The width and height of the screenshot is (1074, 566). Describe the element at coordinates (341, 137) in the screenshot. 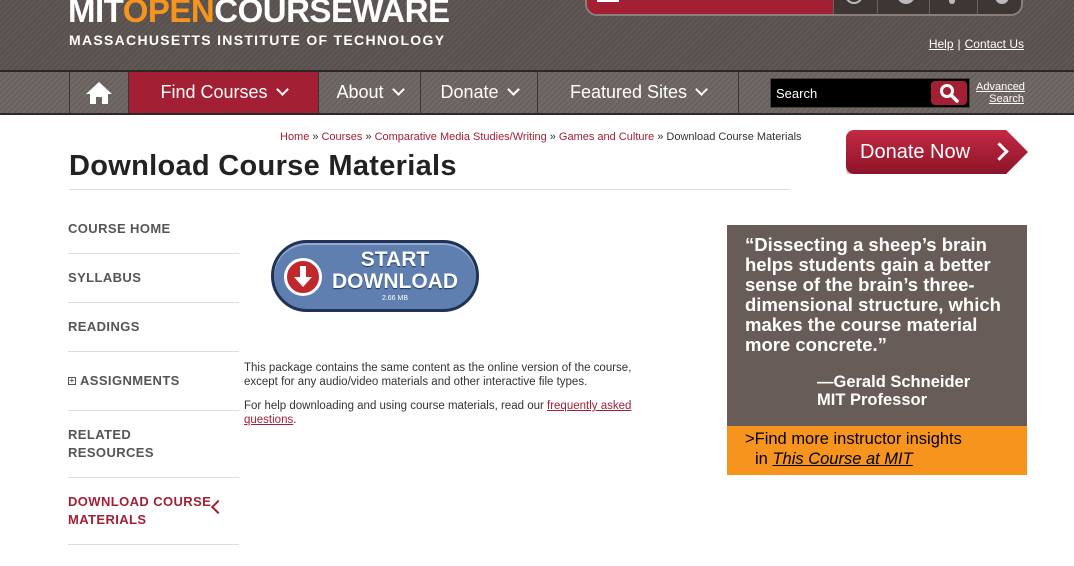

I see `breadcrumb-courses: Courses` at that location.